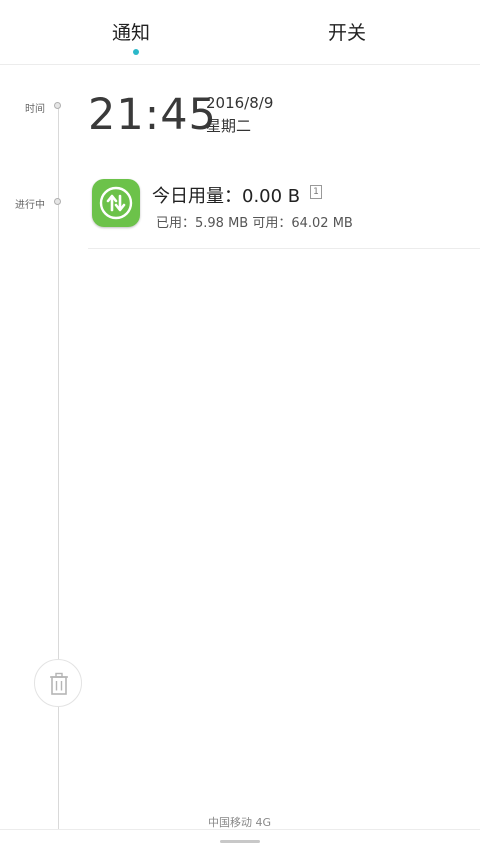 This screenshot has width=480, height=853. I want to click on sim-card-icon: 1, so click(316, 192).